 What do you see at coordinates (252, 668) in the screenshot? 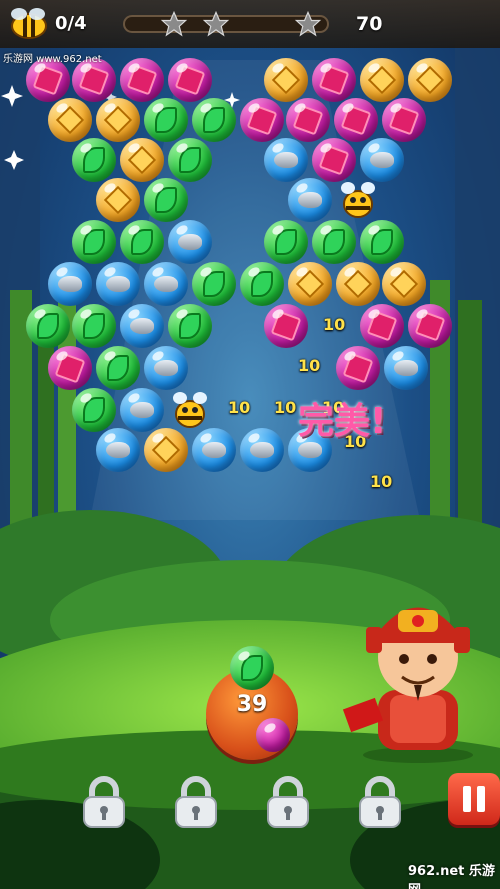
I see `loaded-bubble` at bounding box center [252, 668].